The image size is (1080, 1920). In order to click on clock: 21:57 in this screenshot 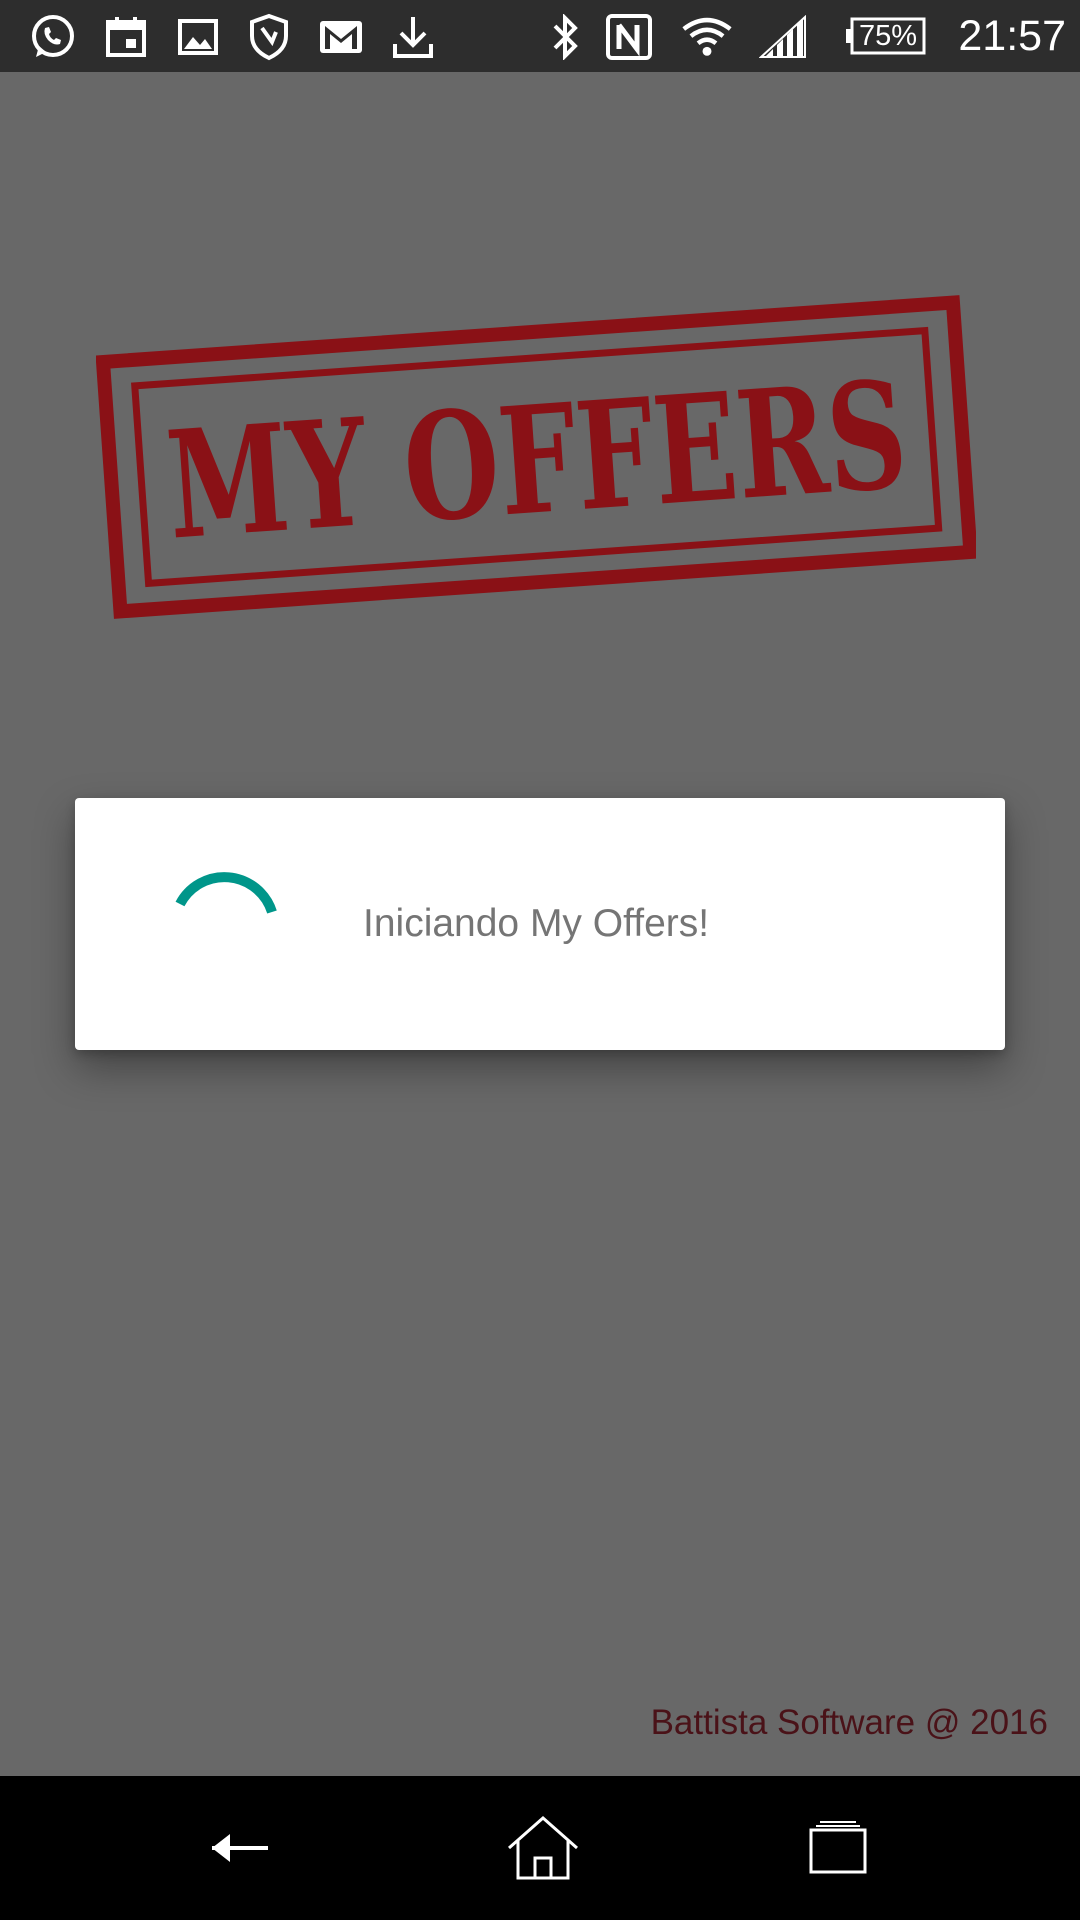, I will do `click(1012, 36)`.